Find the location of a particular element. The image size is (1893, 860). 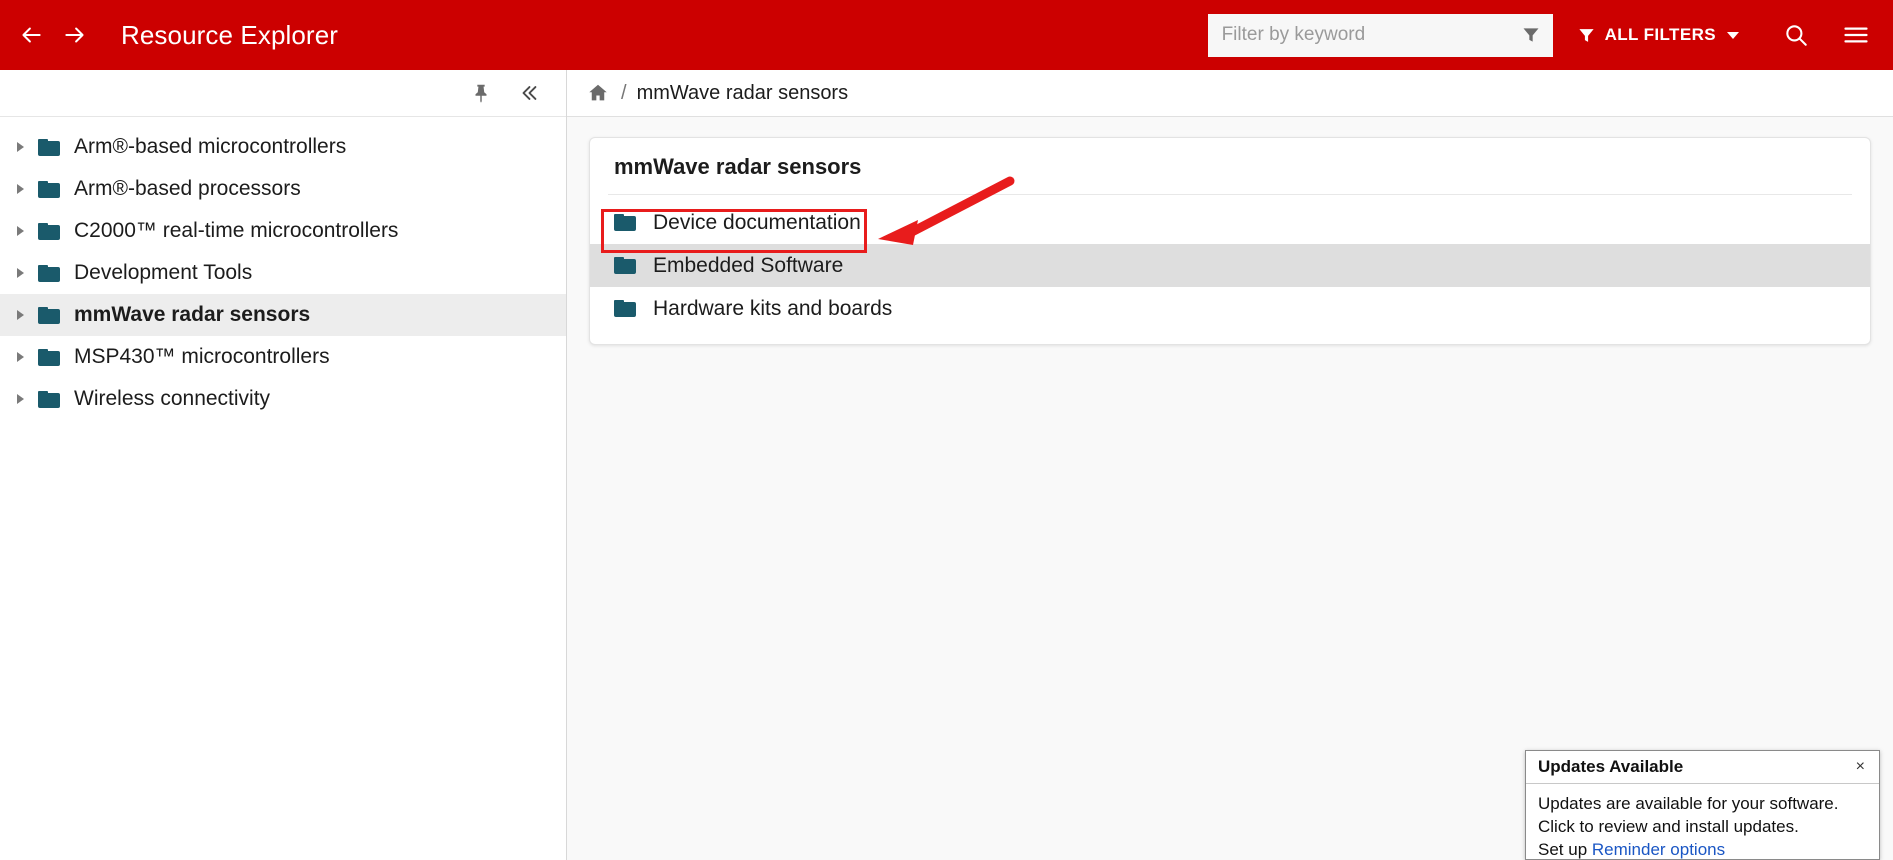

sidebar-item-development-tools: Development Tools is located at coordinates (283, 273).